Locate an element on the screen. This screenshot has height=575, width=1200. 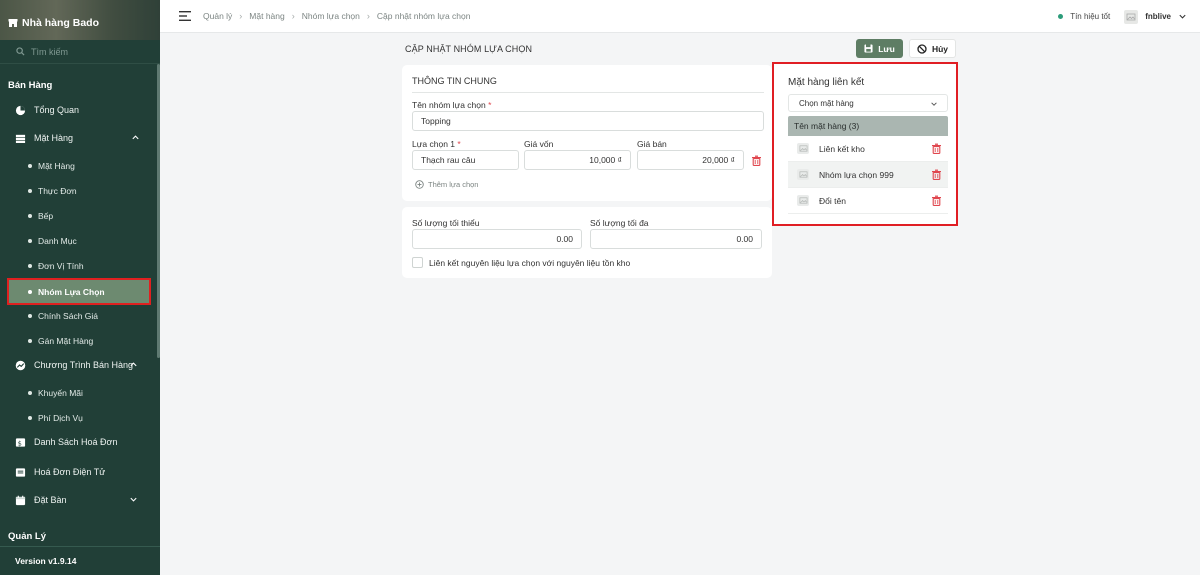
linked-item-name: Liên kết kho is located at coordinates (842, 148).